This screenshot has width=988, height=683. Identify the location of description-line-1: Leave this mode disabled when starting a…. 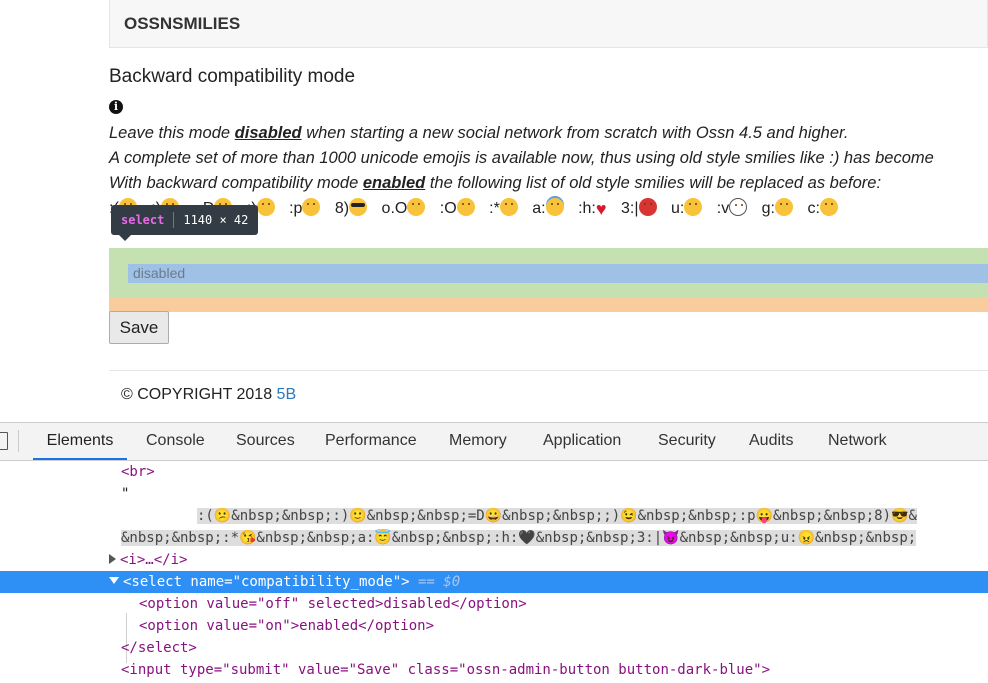
(479, 133).